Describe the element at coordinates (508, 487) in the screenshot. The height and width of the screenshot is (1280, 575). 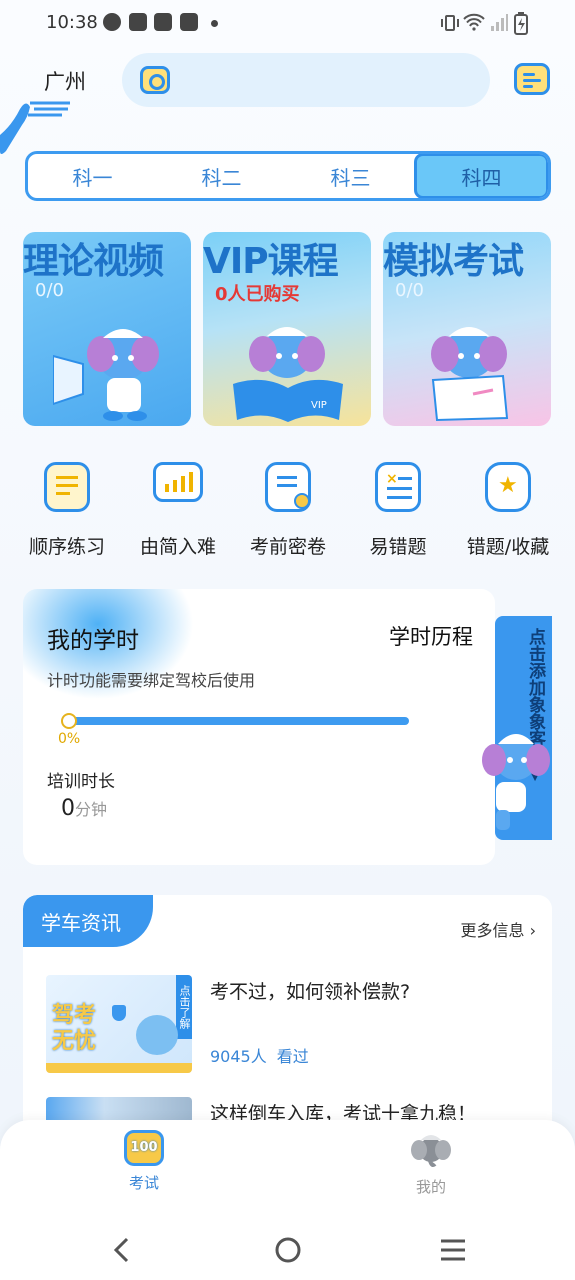
I see `star-badge-icon: ★` at that location.